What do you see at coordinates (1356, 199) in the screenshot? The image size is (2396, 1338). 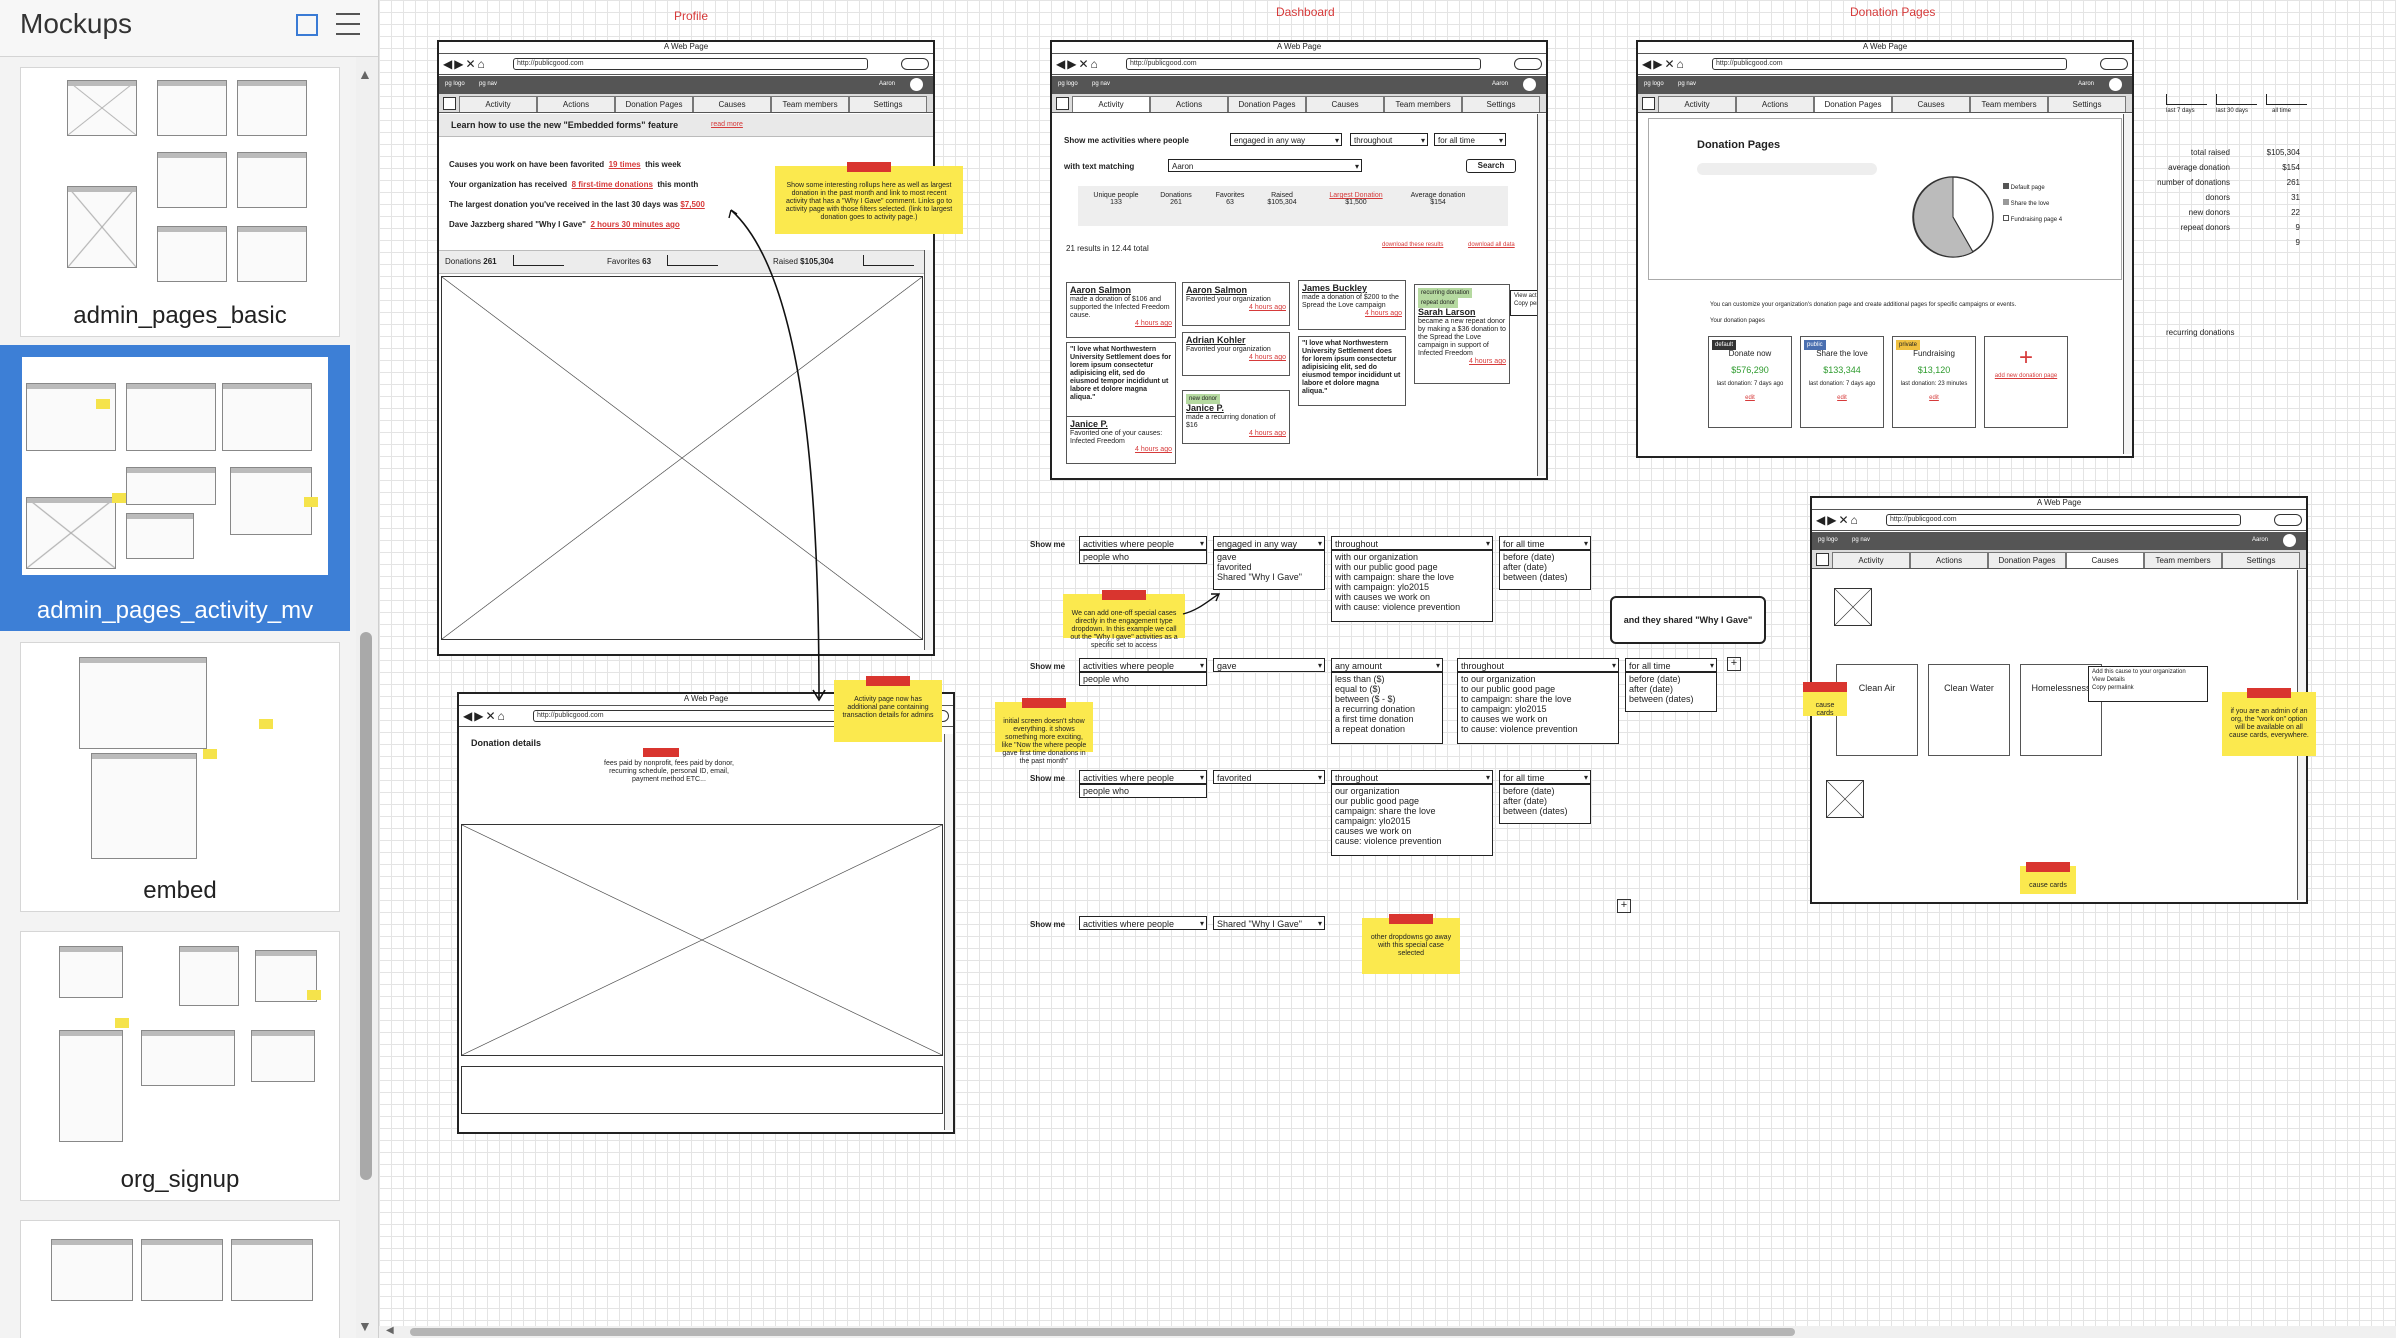 I see `stat-largest-donation: Largest Donation $1,500` at bounding box center [1356, 199].